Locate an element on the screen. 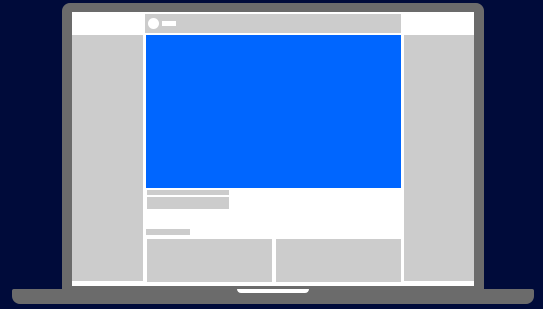 This screenshot has height=309, width=543. avatar-icon is located at coordinates (153, 23).